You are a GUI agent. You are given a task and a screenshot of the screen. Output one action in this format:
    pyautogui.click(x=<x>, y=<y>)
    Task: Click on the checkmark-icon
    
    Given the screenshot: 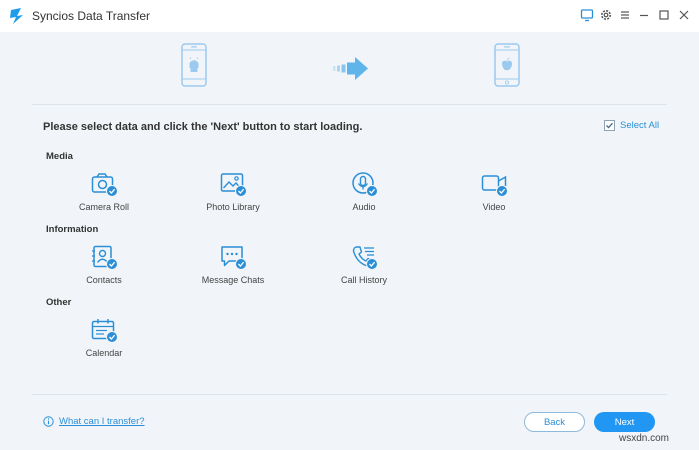 What is the action you would take?
    pyautogui.click(x=609, y=125)
    